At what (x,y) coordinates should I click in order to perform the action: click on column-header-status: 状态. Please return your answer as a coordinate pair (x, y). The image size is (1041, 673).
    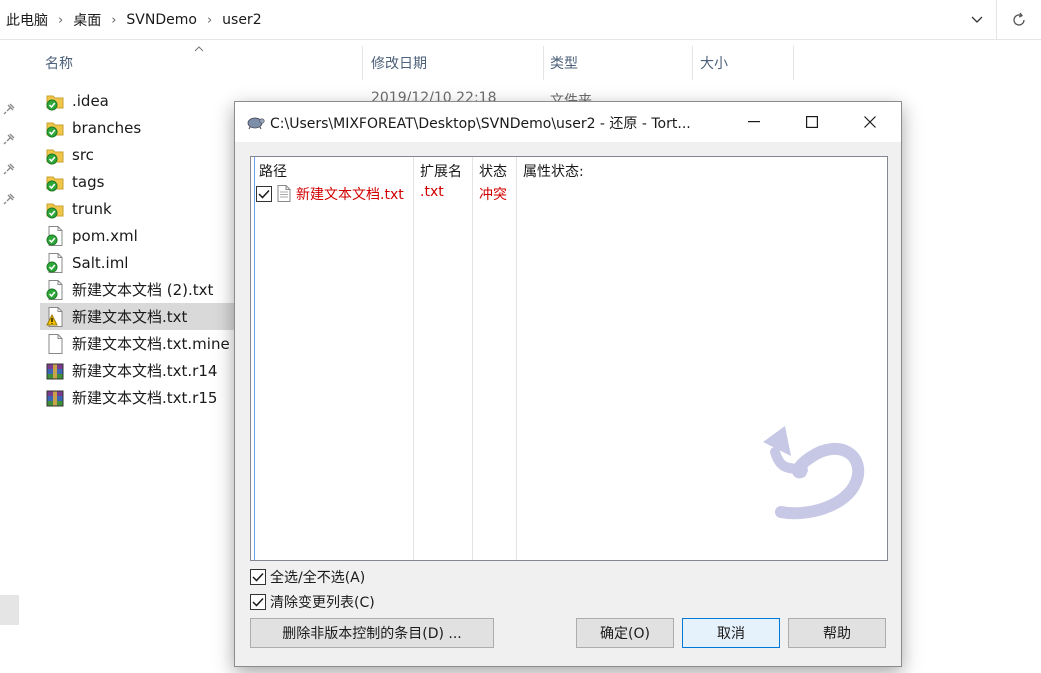
    Looking at the image, I should click on (493, 171).